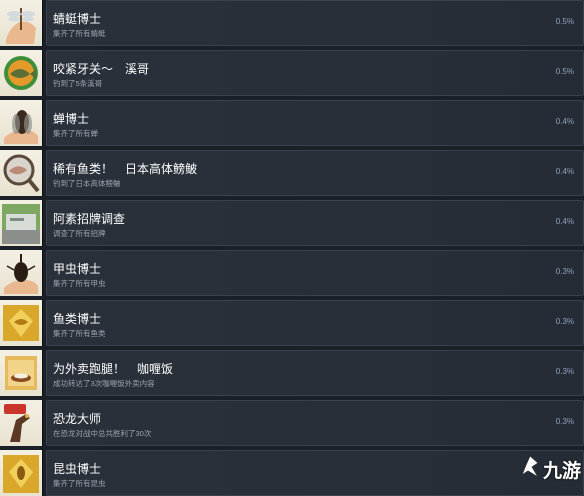 This screenshot has height=496, width=584. What do you see at coordinates (315, 373) in the screenshot?
I see `achievement-card: 为外卖跑腿！ 咖喱饭 成功转达了3次咖喱饭外卖内容 0.3%` at bounding box center [315, 373].